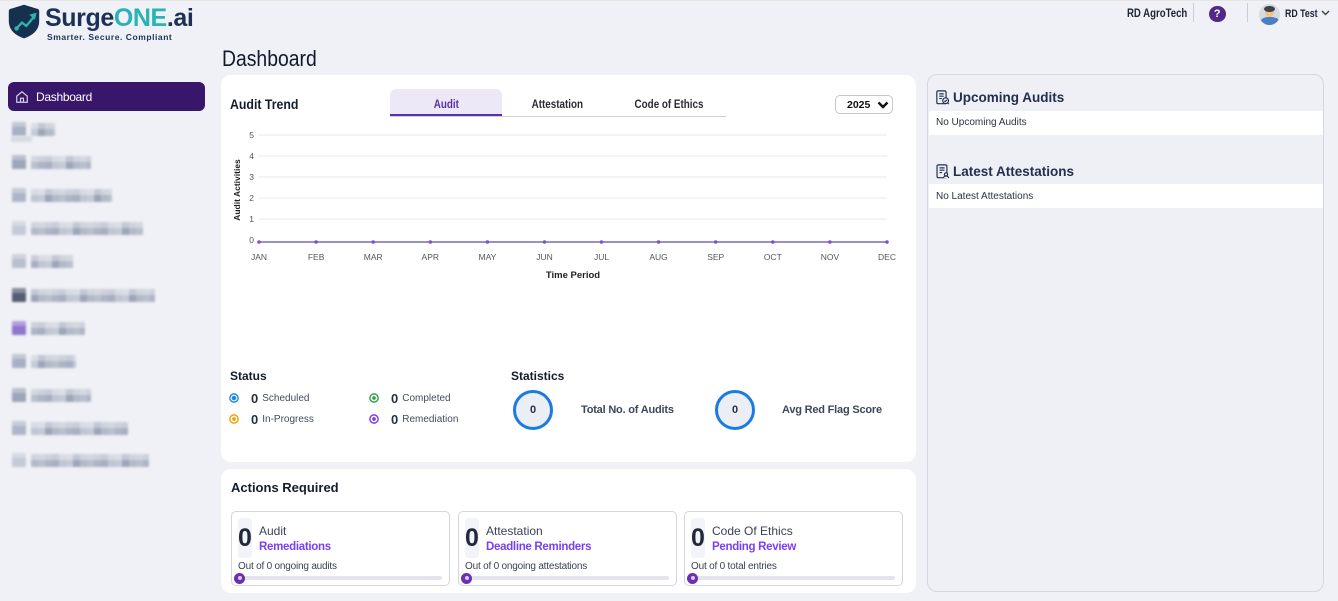  I want to click on svg-text: 4, so click(251, 156).